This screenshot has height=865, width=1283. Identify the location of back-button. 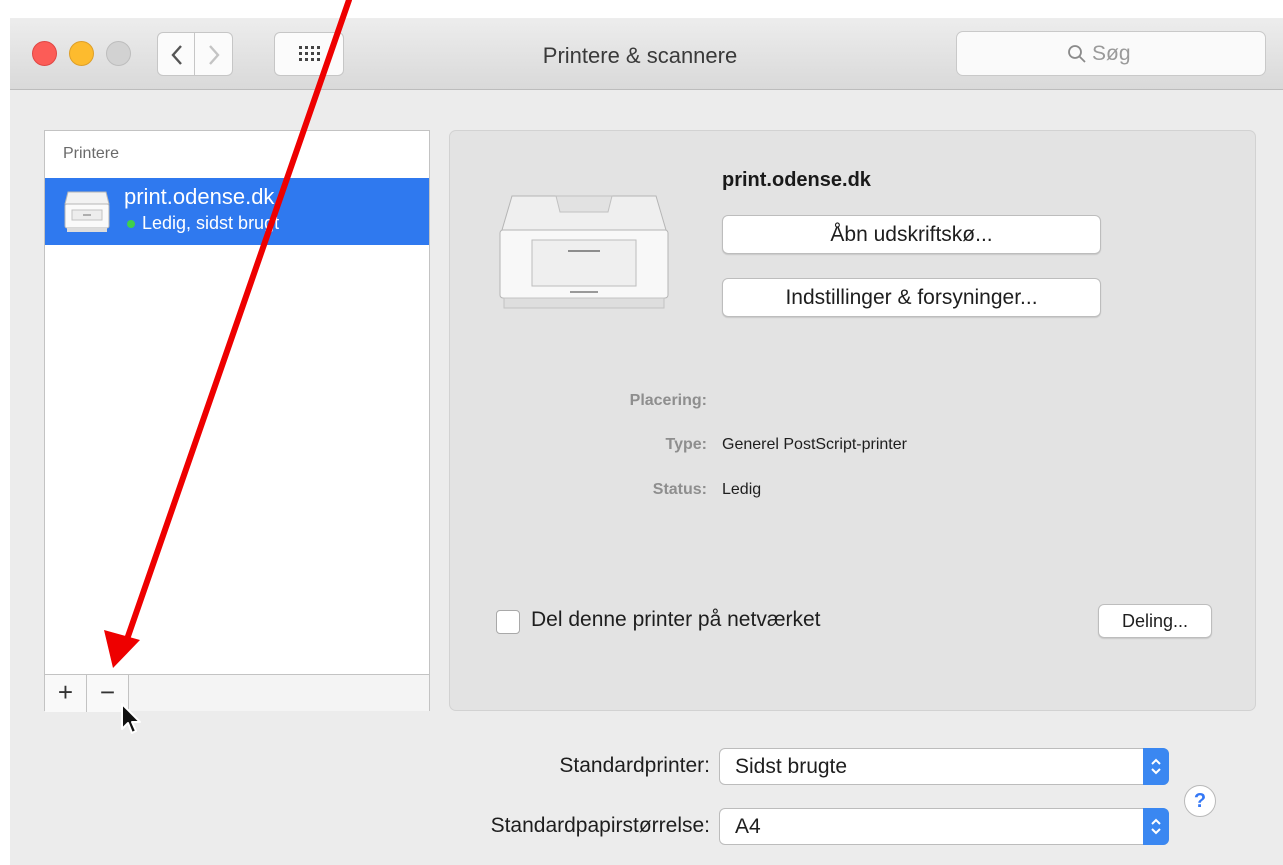
(176, 54).